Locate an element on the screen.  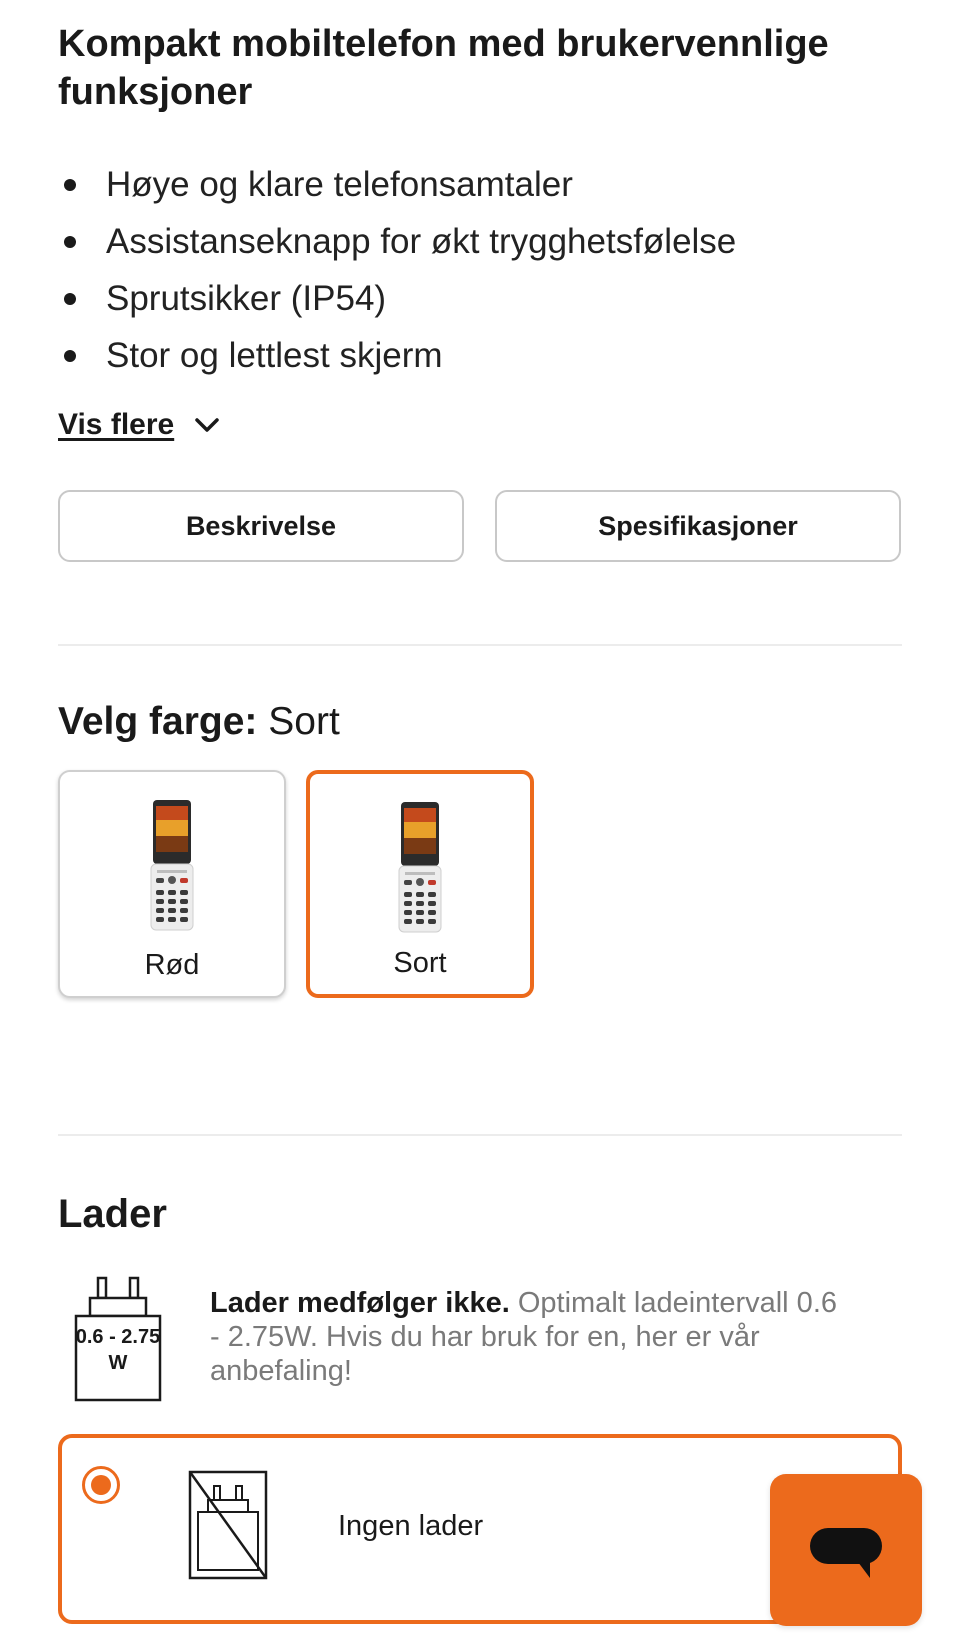
no-charger-icon is located at coordinates (228, 1525).